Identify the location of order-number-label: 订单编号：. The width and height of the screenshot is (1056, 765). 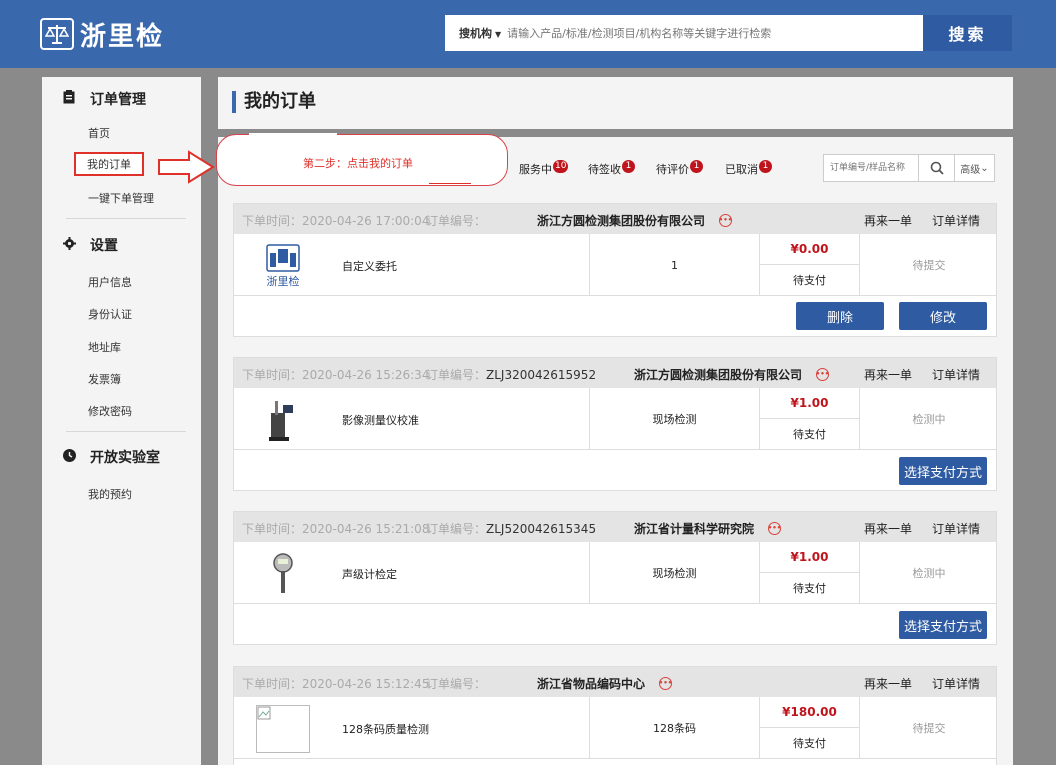
(456, 221).